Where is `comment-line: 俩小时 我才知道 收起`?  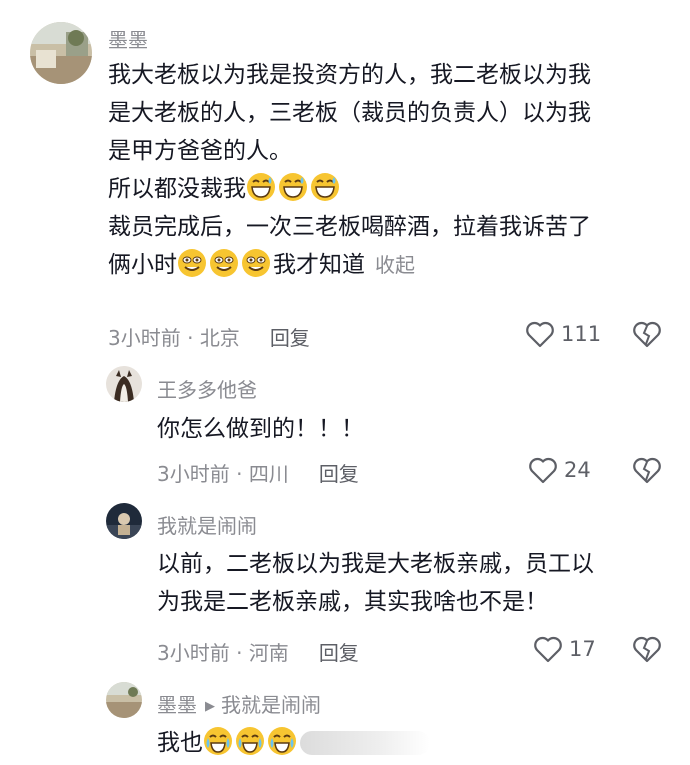
comment-line: 俩小时 我才知道 收起 is located at coordinates (349, 265).